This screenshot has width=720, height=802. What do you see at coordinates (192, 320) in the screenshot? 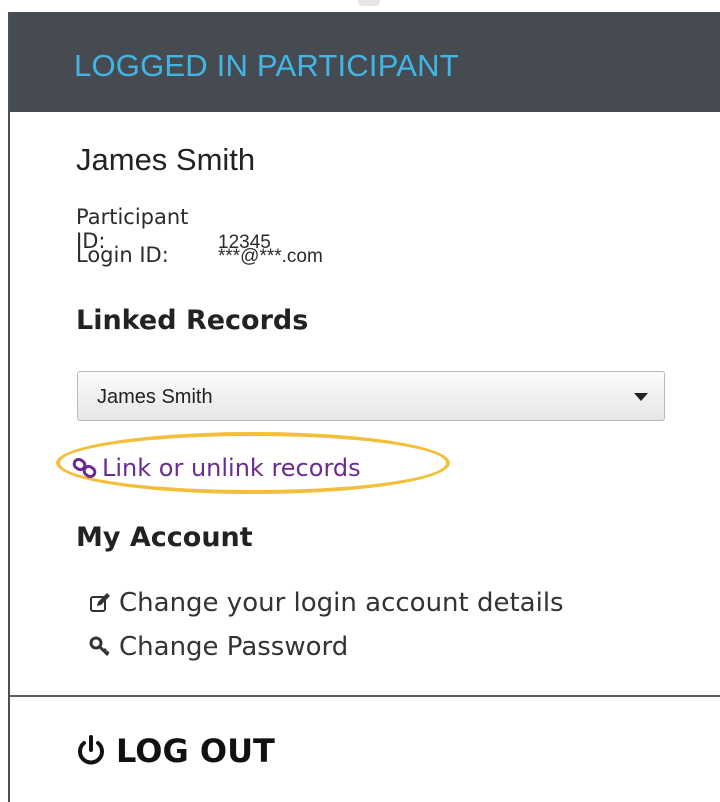
I see `linked-records-title: Linked Records` at bounding box center [192, 320].